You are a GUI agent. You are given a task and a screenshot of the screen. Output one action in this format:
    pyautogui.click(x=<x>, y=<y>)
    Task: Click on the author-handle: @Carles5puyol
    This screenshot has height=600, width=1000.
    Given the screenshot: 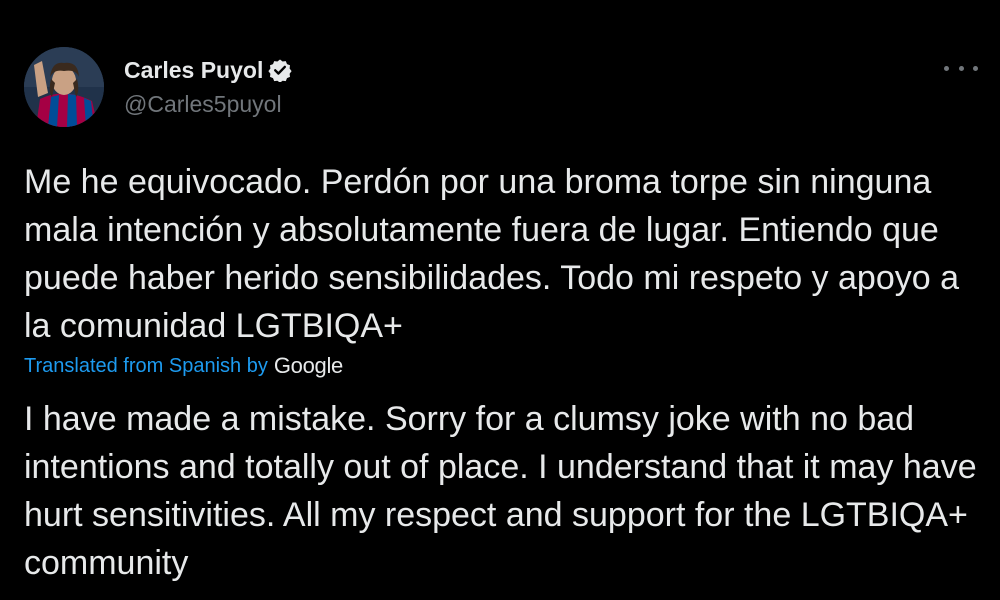 What is the action you would take?
    pyautogui.click(x=203, y=104)
    